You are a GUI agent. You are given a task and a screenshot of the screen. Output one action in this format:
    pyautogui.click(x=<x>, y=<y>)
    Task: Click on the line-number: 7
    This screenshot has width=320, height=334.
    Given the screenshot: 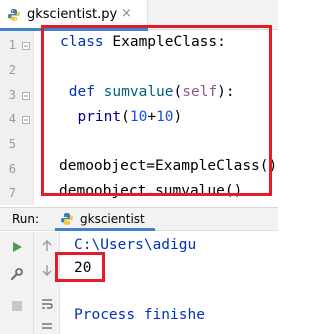 What is the action you would take?
    pyautogui.click(x=12, y=193)
    